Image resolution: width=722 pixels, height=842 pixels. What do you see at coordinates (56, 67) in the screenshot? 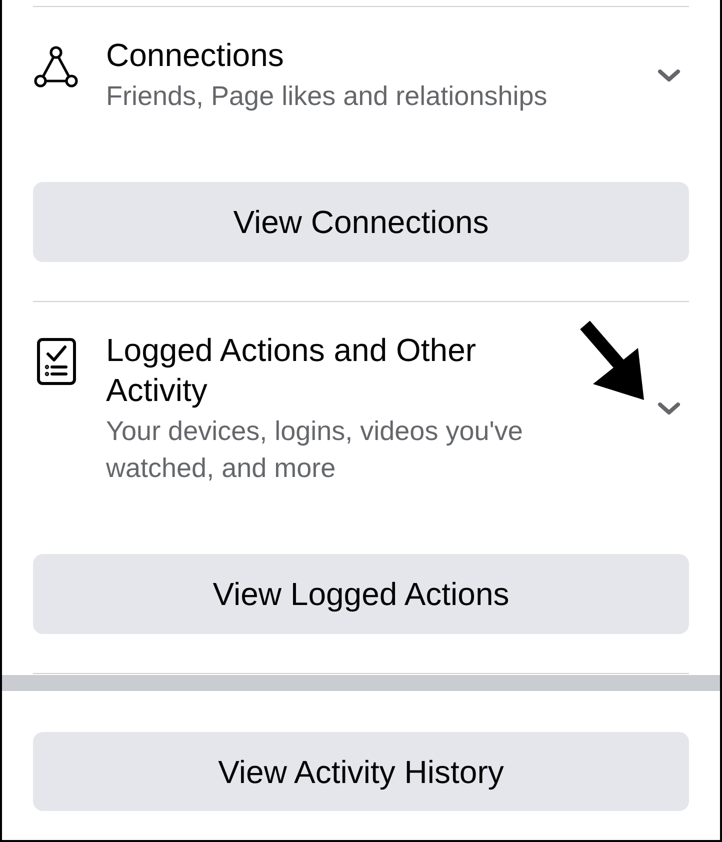
I see `triangle-nodes-icon` at bounding box center [56, 67].